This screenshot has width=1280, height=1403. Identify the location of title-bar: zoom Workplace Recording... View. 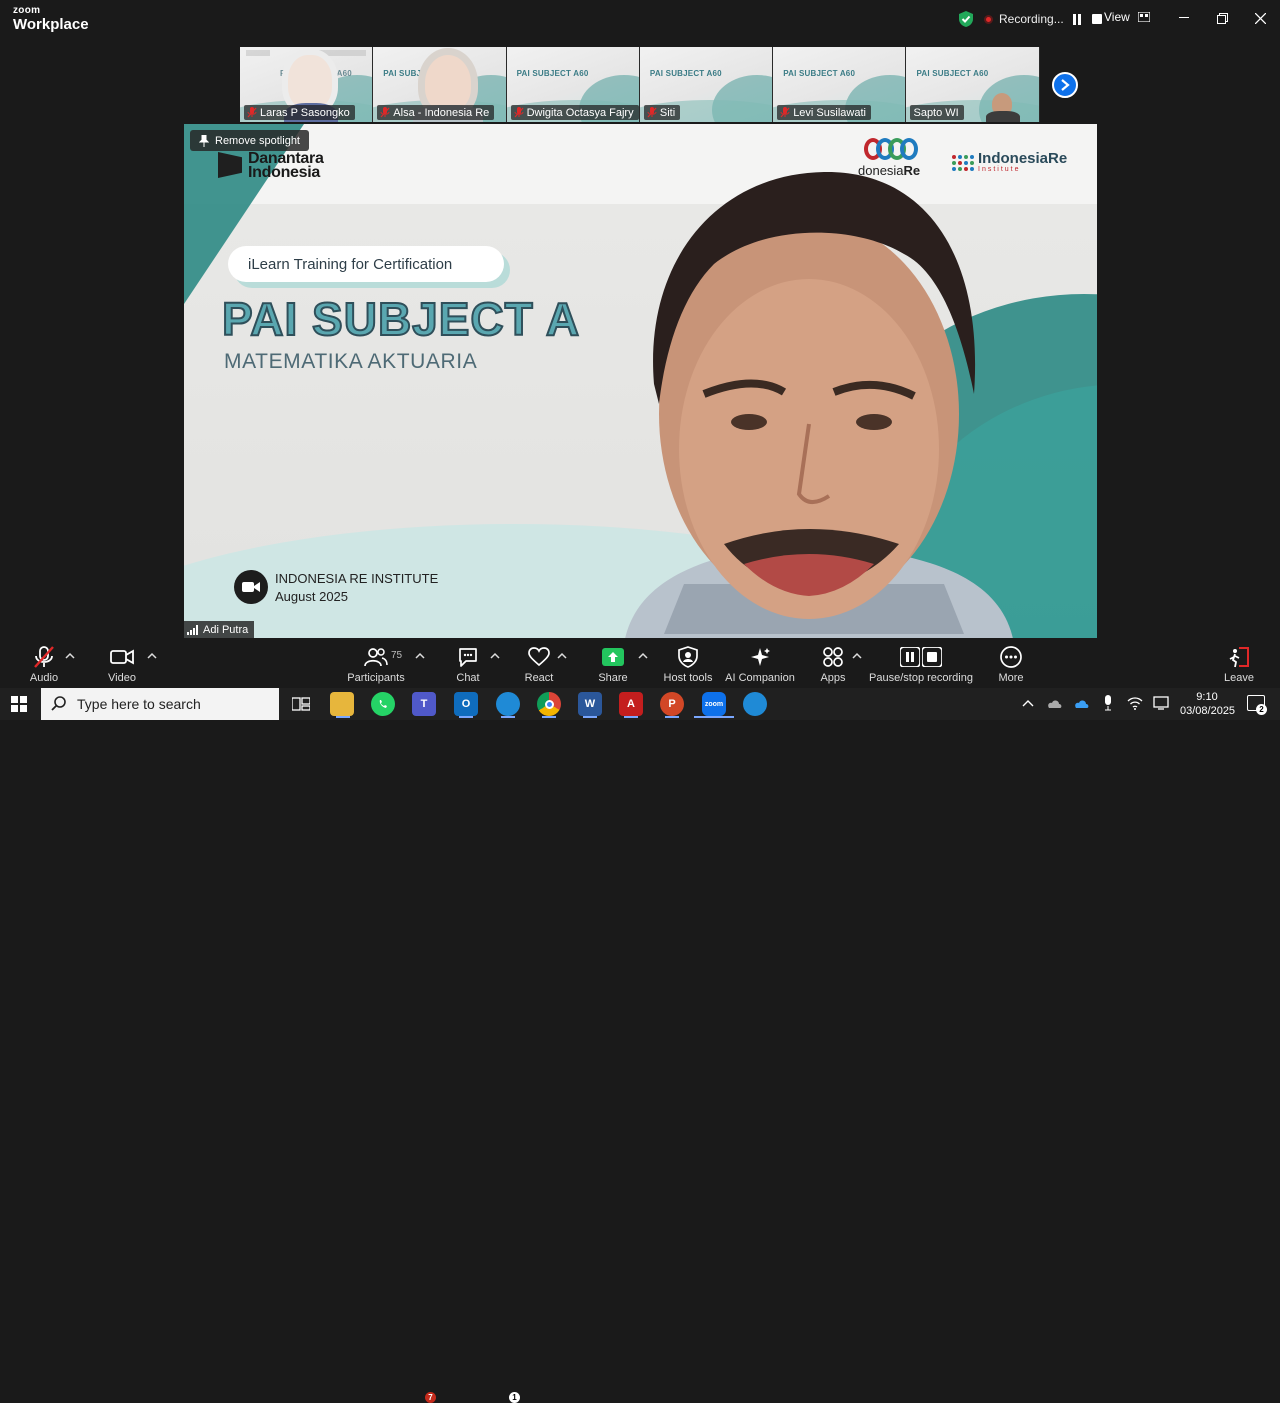
(640, 19).